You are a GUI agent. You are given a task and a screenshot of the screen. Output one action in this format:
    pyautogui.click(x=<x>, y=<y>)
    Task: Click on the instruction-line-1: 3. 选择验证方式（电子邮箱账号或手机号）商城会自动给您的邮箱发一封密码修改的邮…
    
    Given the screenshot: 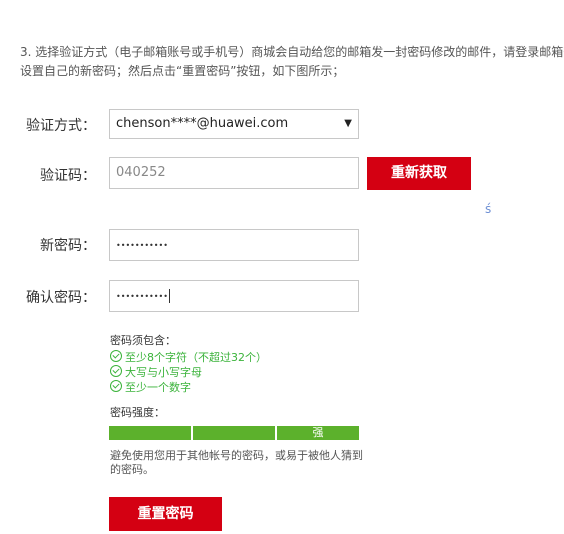 What is the action you would take?
    pyautogui.click(x=292, y=52)
    